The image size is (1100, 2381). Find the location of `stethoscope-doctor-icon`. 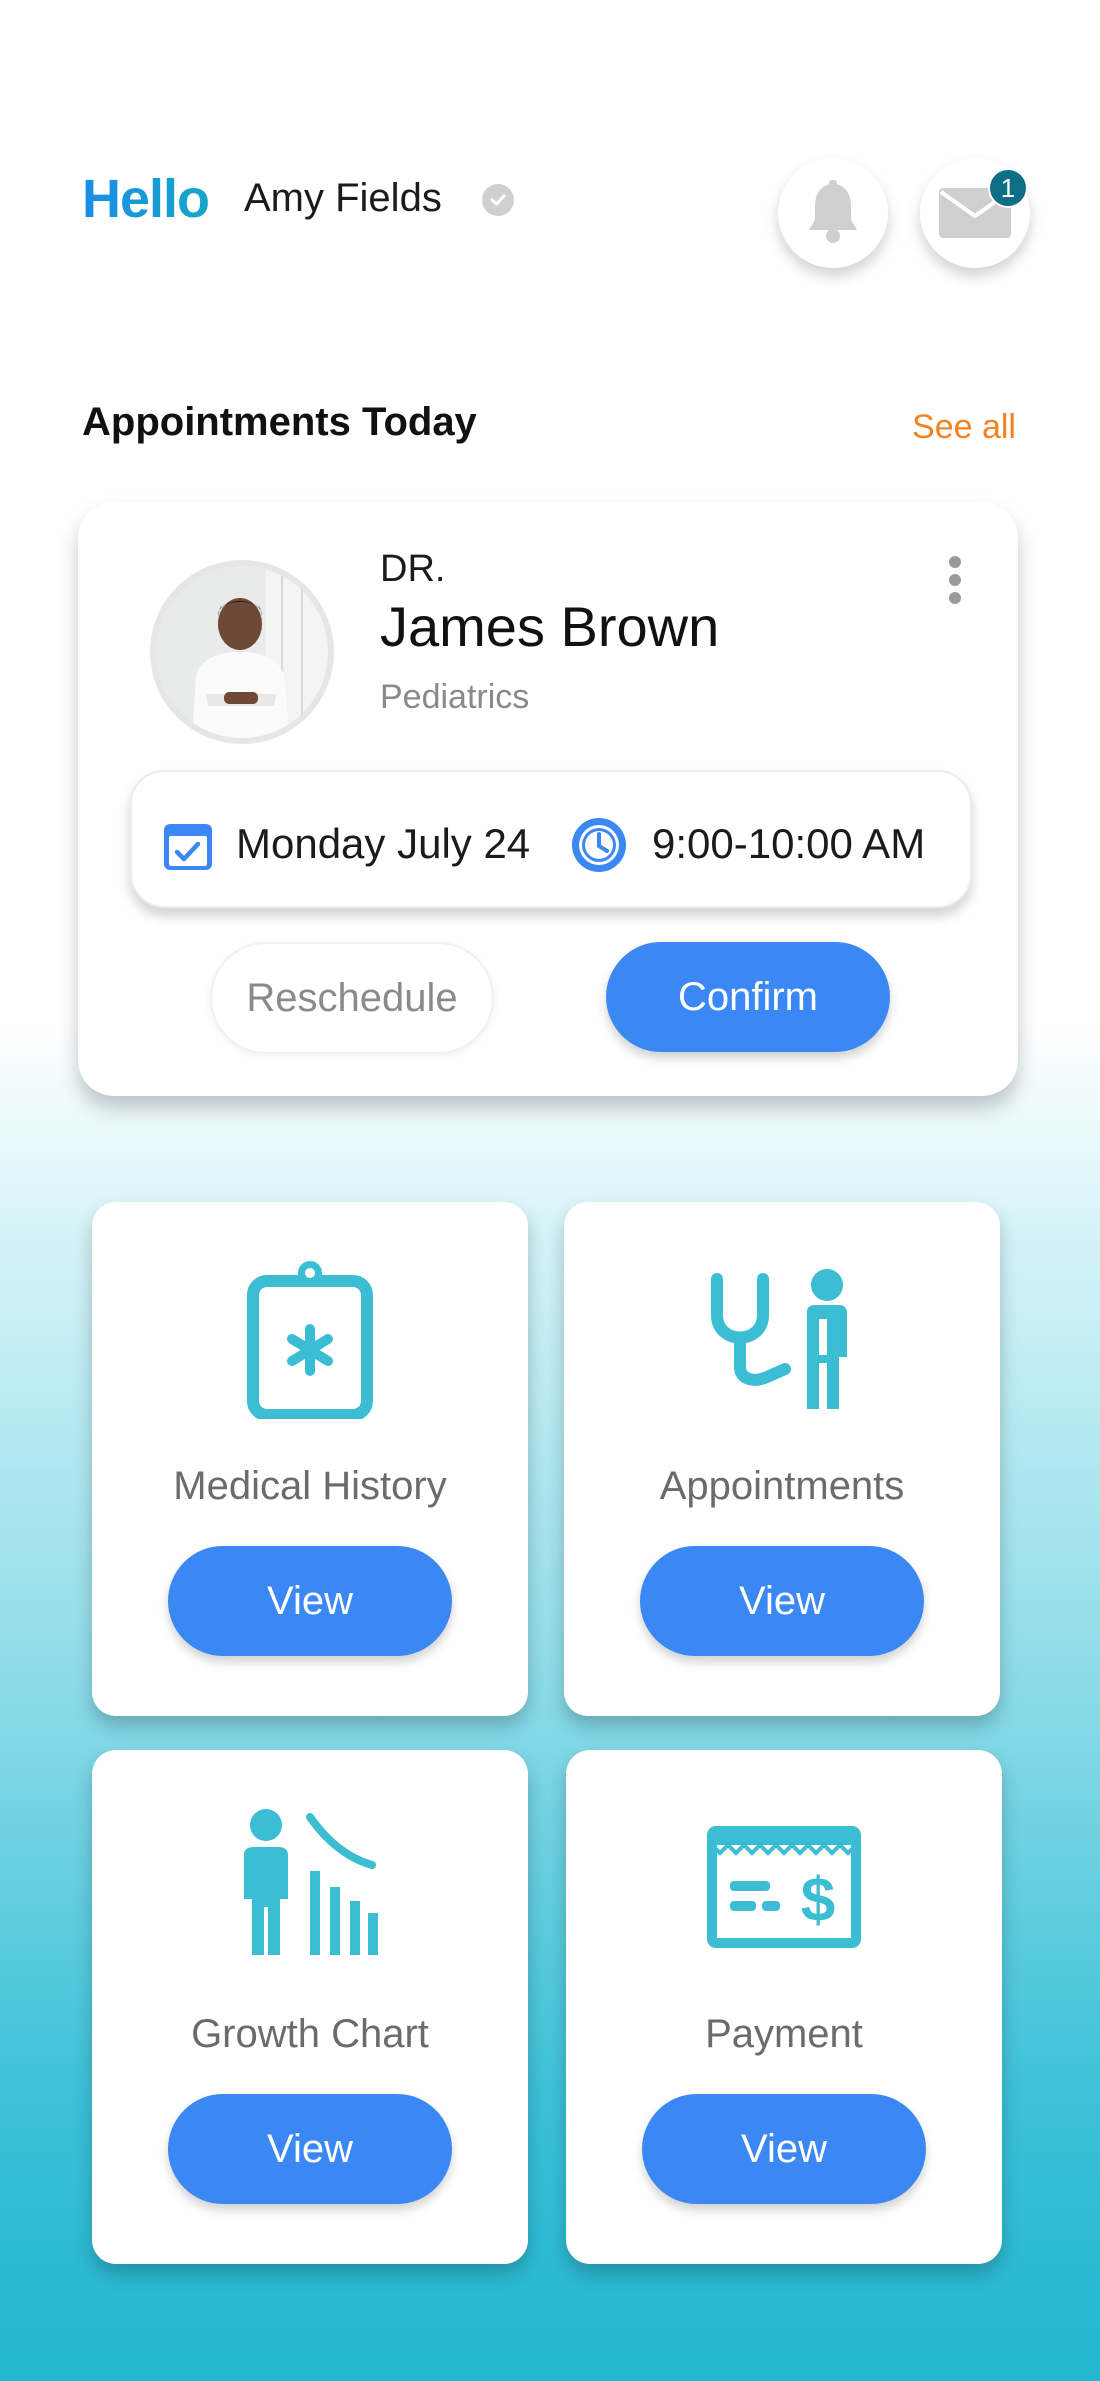

stethoscope-doctor-icon is located at coordinates (782, 1339).